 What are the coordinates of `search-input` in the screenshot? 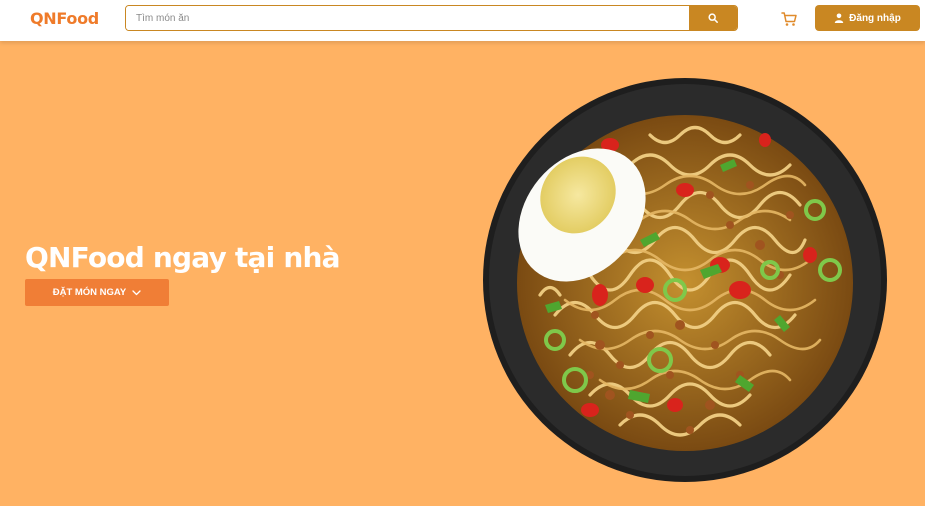 It's located at (407, 18).